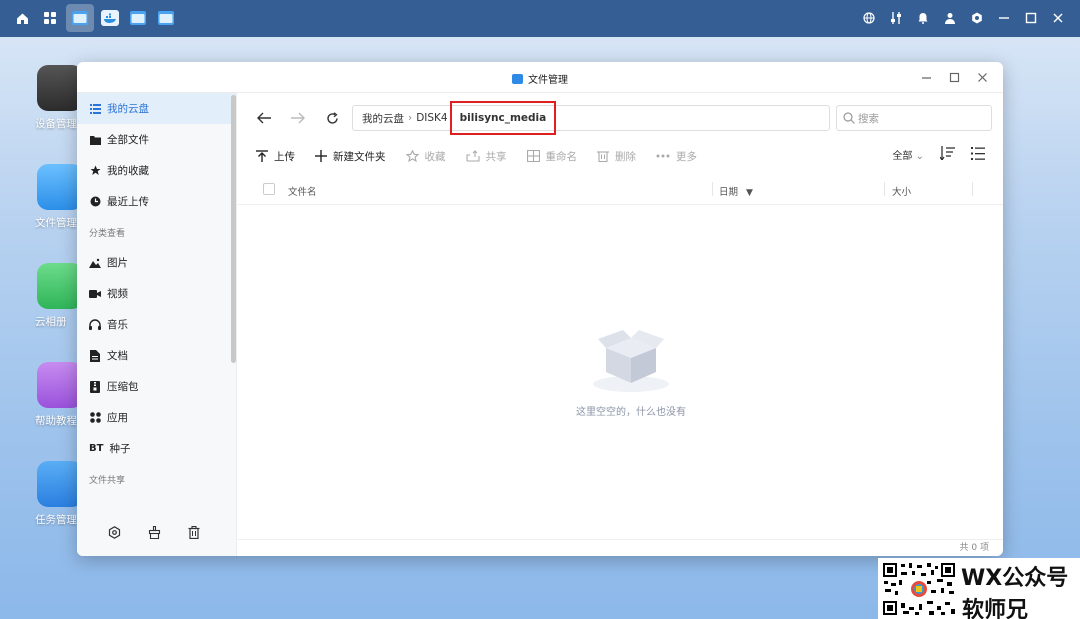 This screenshot has width=1080, height=619. I want to click on sidebar-item-music: 音乐, so click(156, 324).